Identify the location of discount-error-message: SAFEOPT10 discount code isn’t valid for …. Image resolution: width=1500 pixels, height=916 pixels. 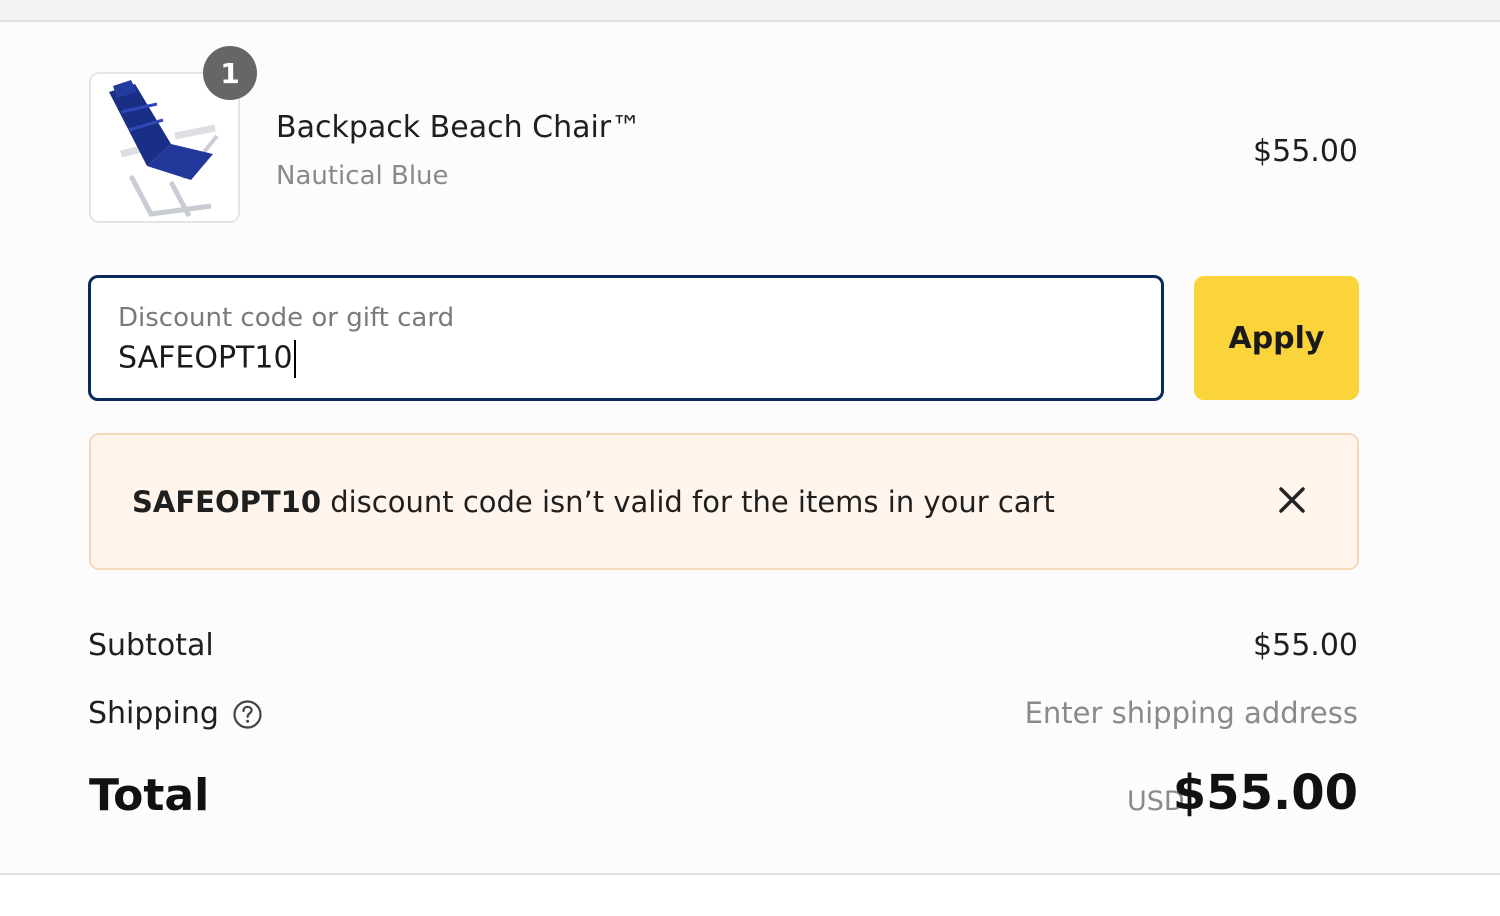
(593, 502).